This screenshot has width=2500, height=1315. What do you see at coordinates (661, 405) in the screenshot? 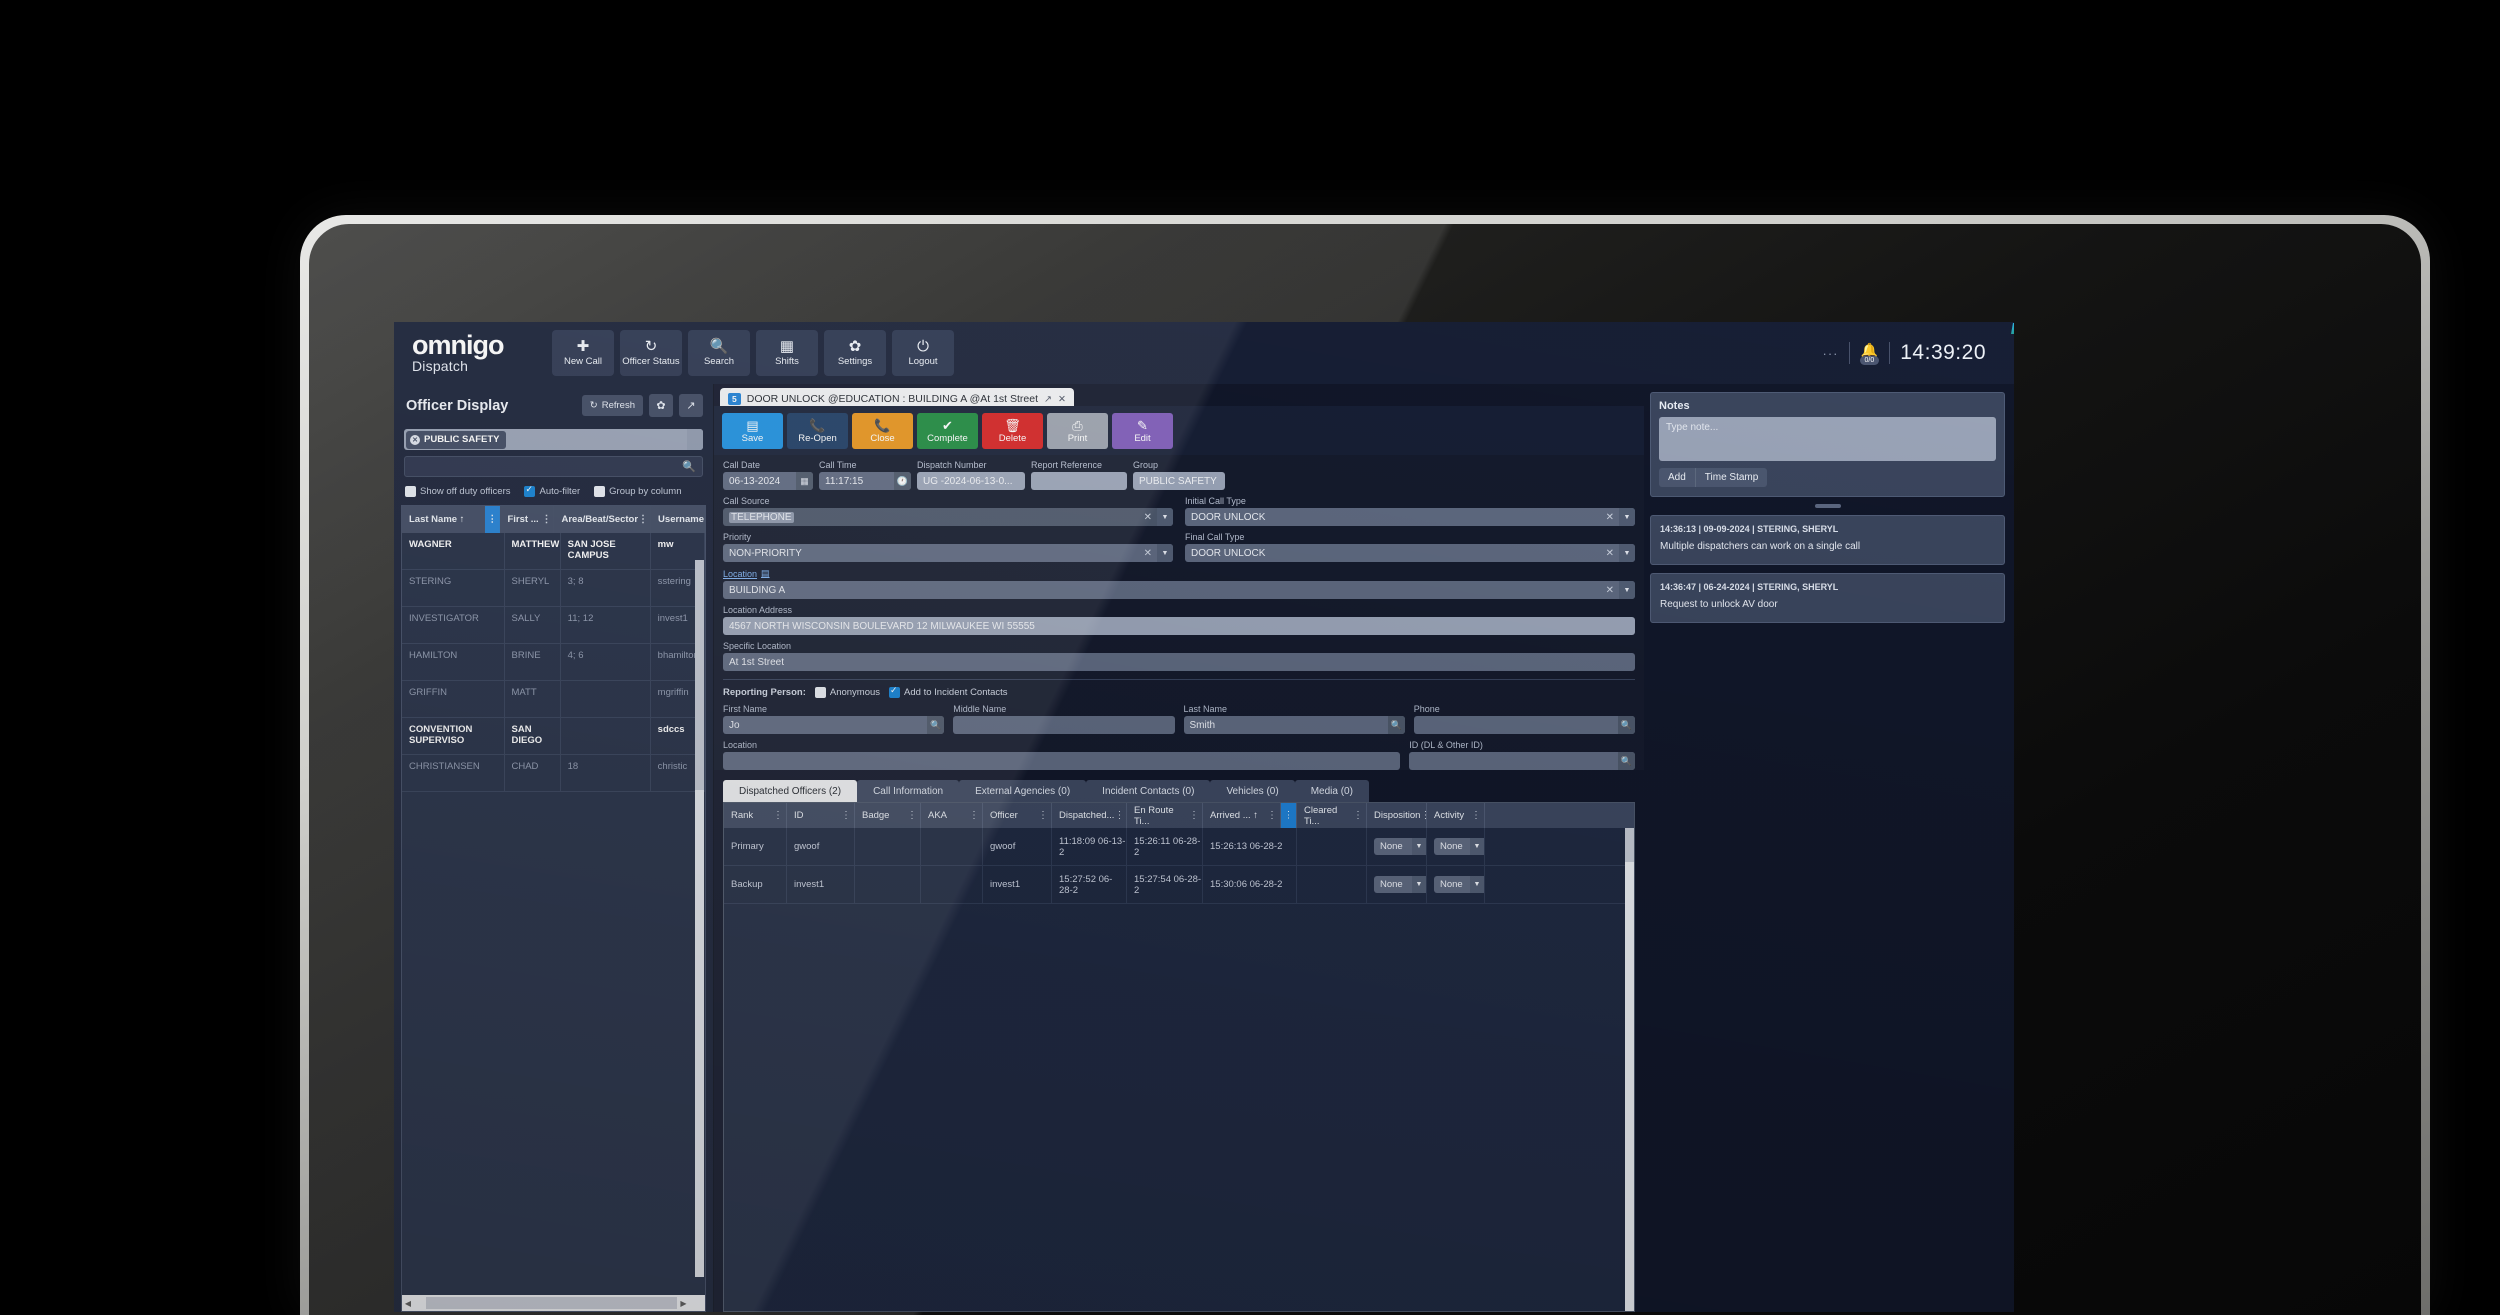
I see `panel-settings-button: ✿` at bounding box center [661, 405].